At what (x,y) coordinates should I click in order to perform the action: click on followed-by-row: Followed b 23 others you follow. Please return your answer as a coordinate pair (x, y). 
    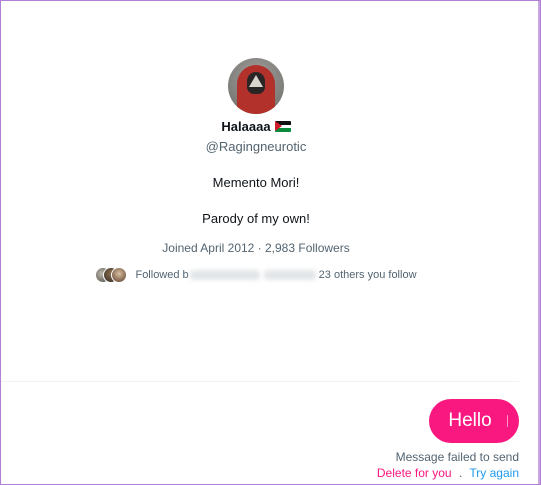
    Looking at the image, I should click on (256, 275).